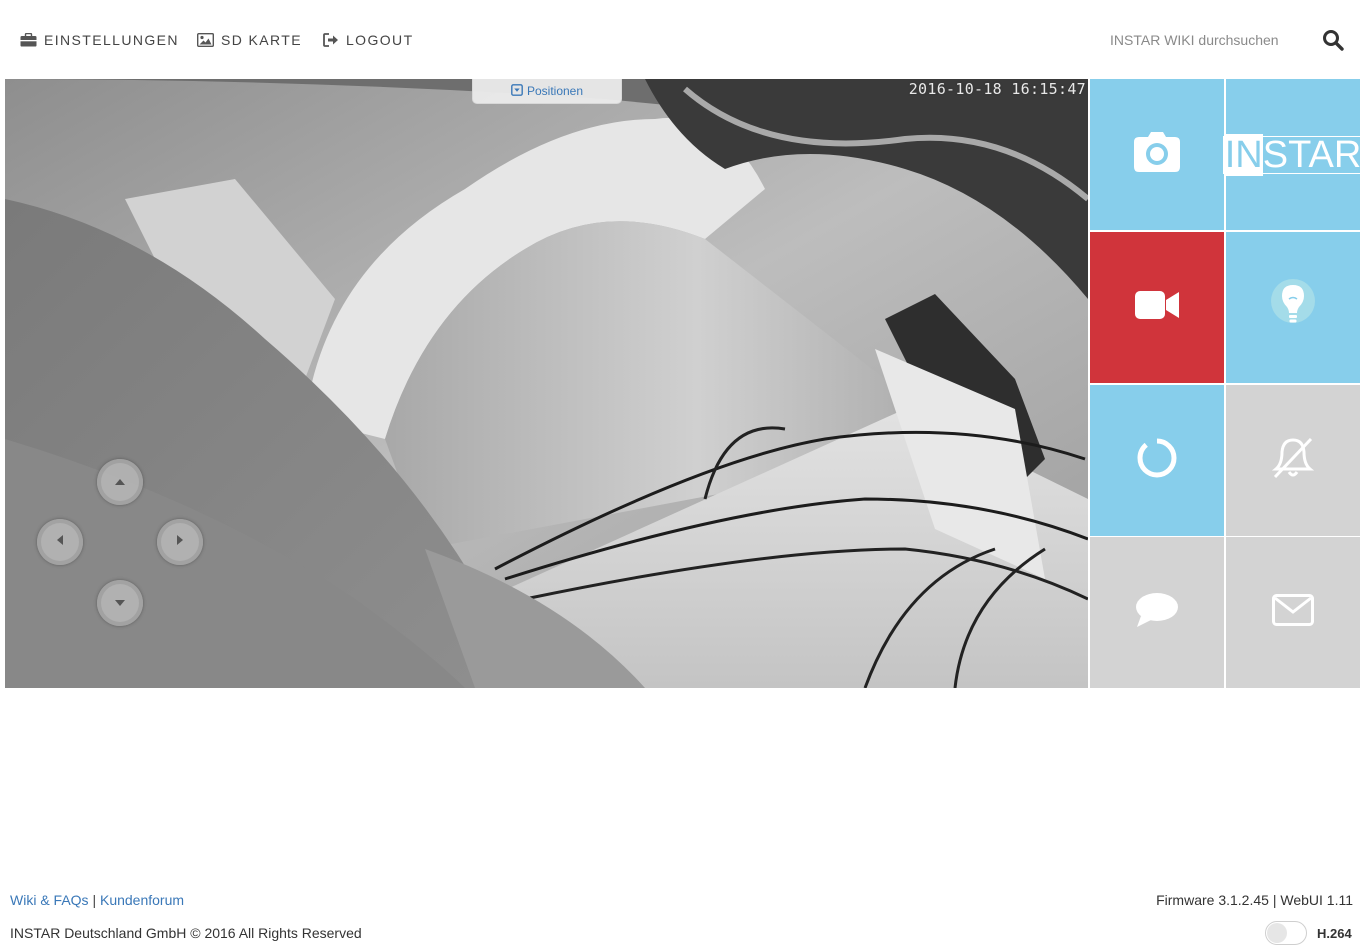 This screenshot has width=1363, height=951. I want to click on video-camera-icon, so click(1157, 307).